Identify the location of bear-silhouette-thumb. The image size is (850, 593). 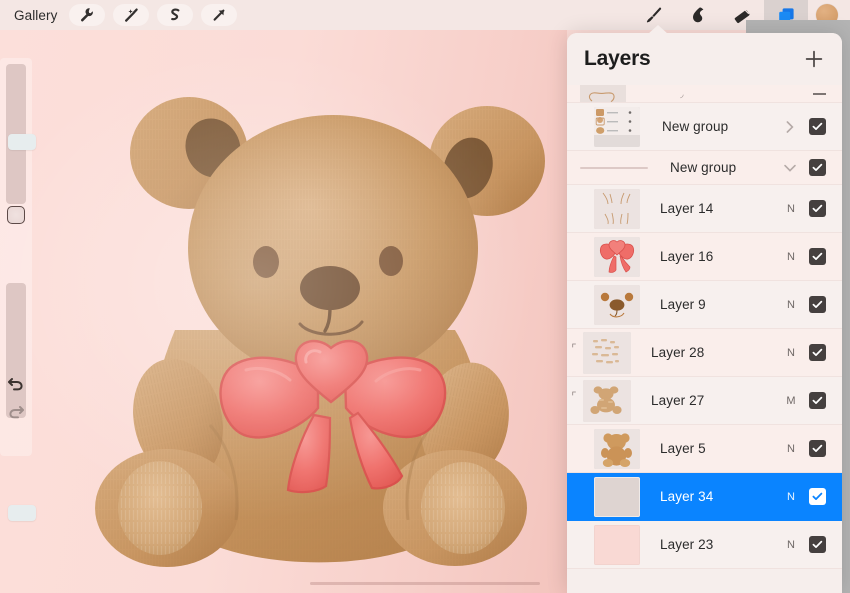
(617, 448).